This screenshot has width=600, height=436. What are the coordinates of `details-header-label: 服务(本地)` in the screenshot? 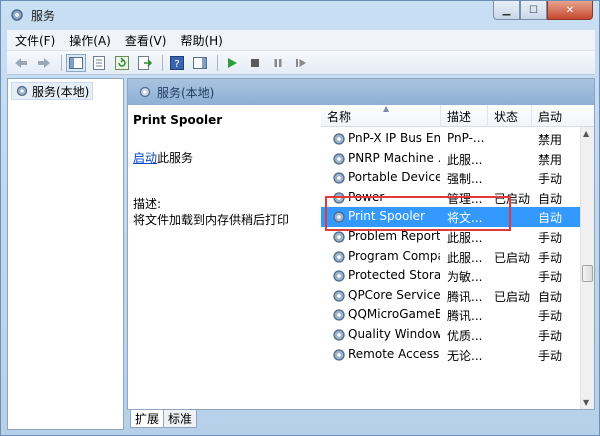 It's located at (186, 92).